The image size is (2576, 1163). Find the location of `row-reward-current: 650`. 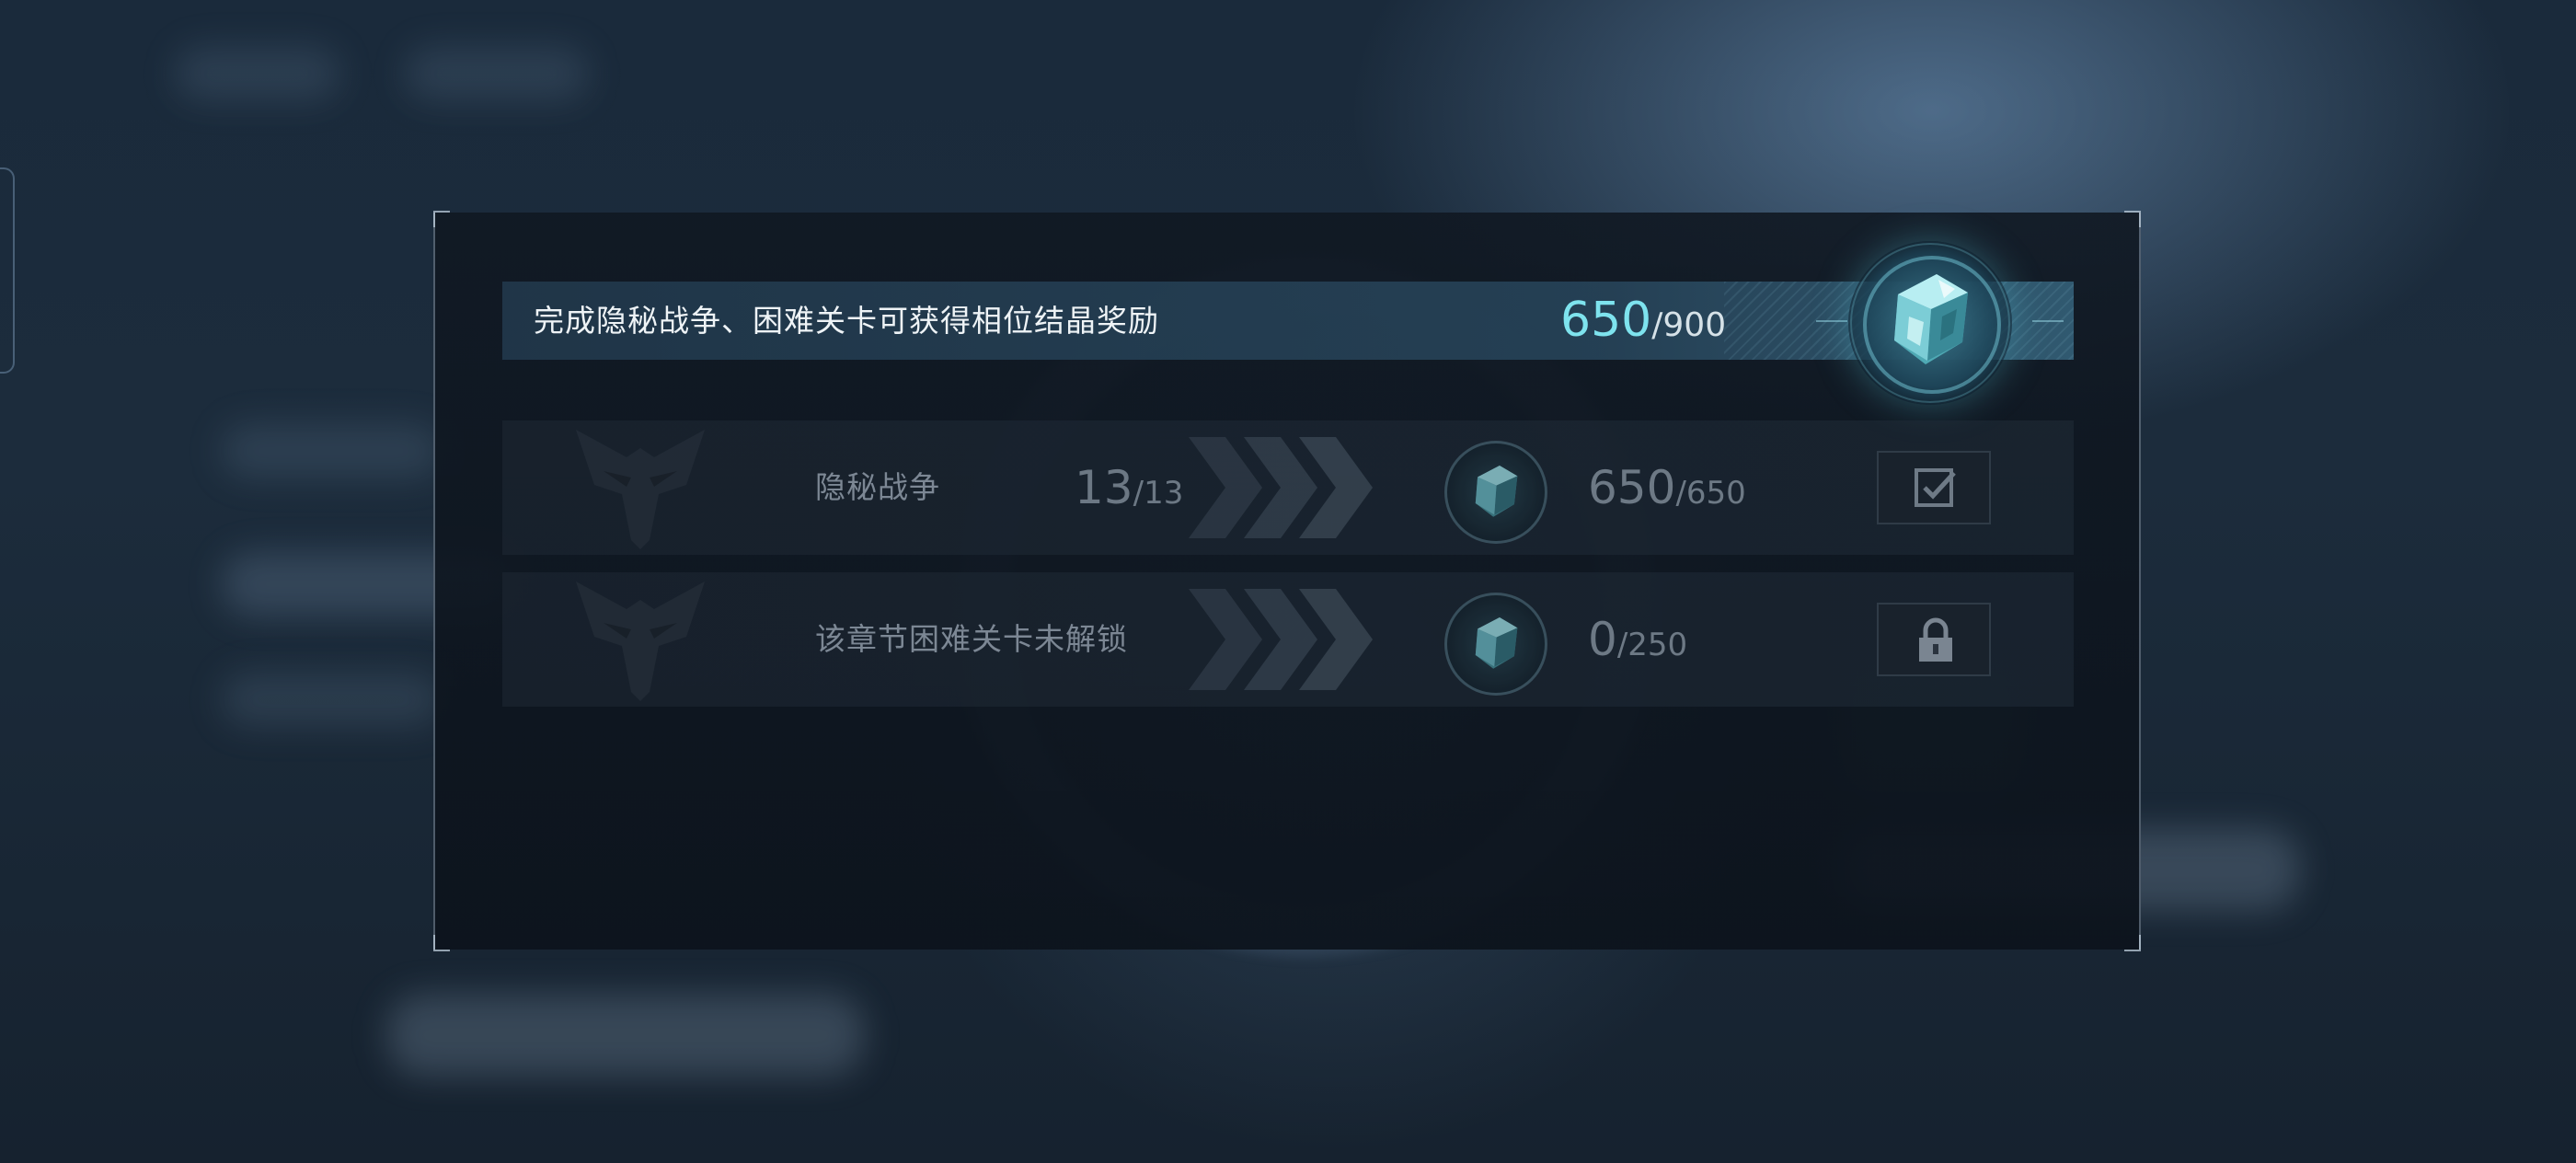

row-reward-current: 650 is located at coordinates (1632, 488).